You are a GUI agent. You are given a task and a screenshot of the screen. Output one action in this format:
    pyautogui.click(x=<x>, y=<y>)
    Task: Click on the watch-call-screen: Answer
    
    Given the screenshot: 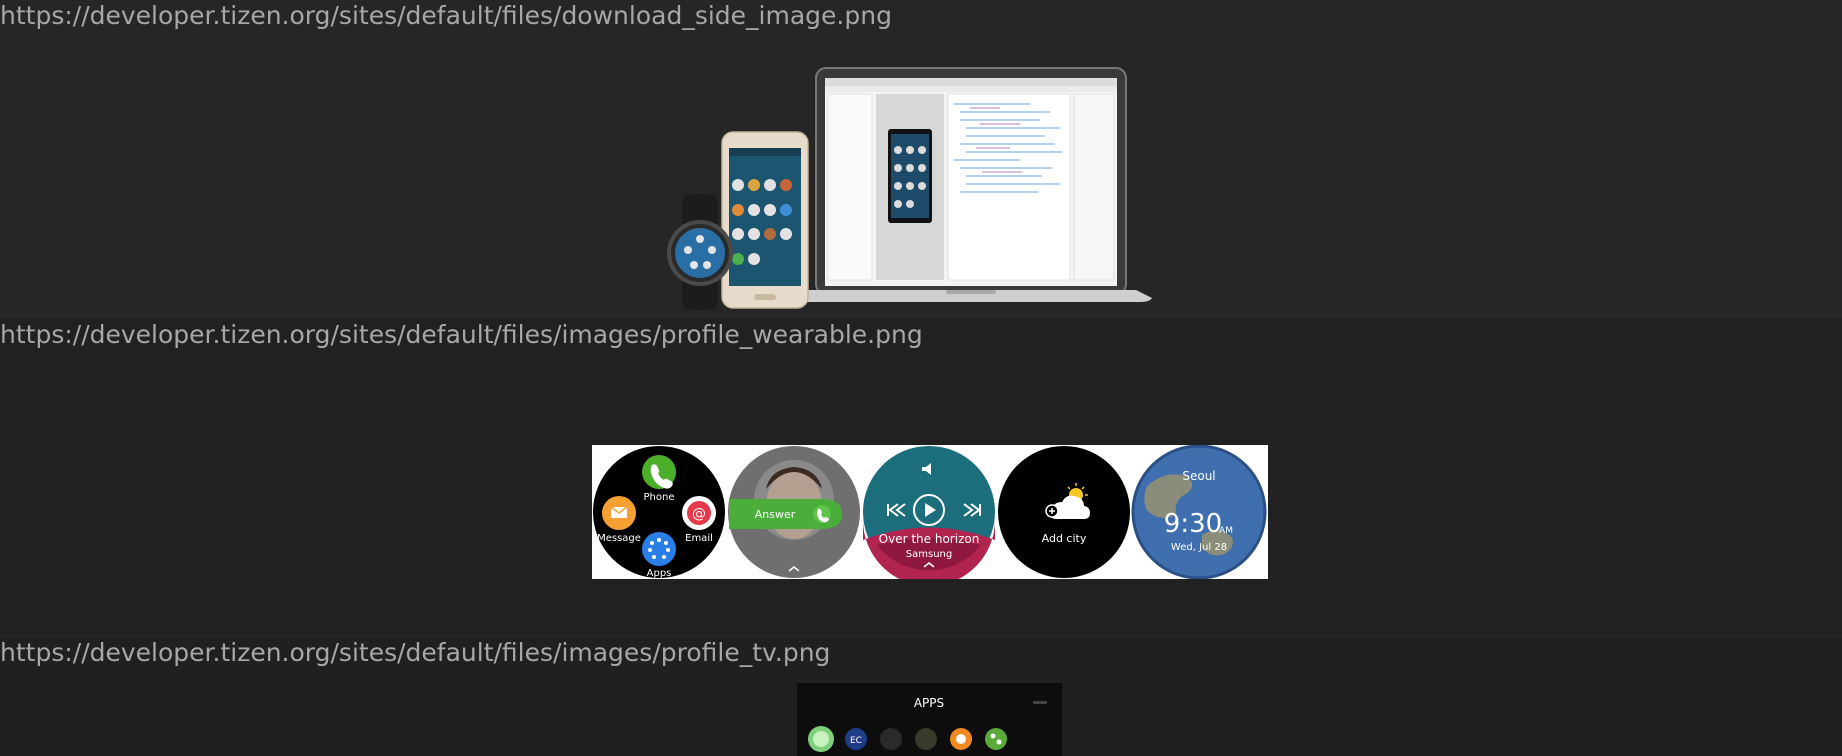 What is the action you would take?
    pyautogui.click(x=794, y=512)
    